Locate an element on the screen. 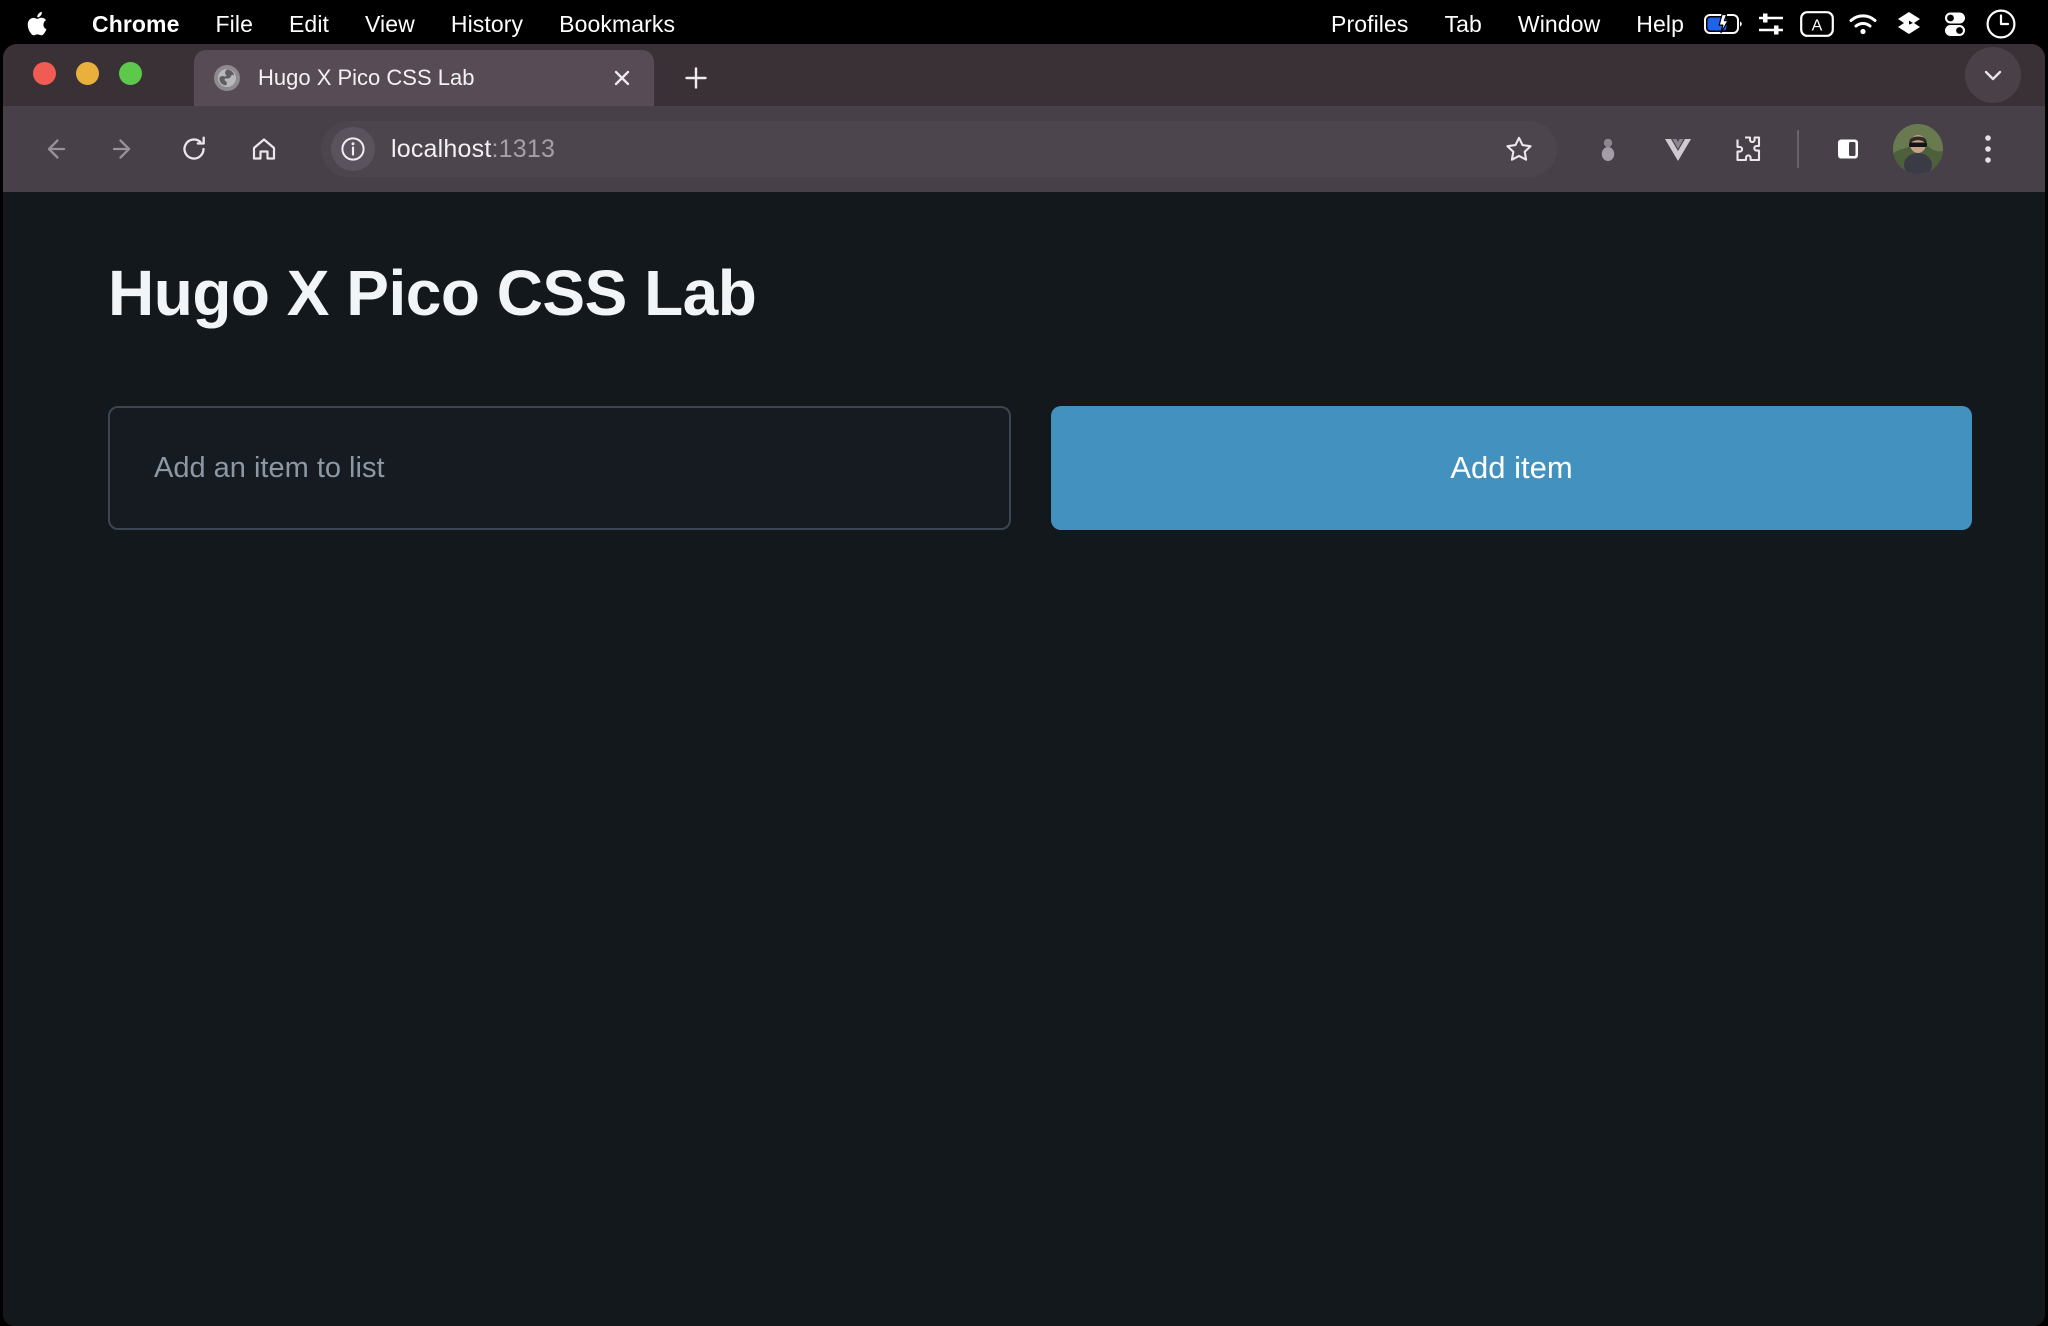  wifi-icon is located at coordinates (1863, 24).